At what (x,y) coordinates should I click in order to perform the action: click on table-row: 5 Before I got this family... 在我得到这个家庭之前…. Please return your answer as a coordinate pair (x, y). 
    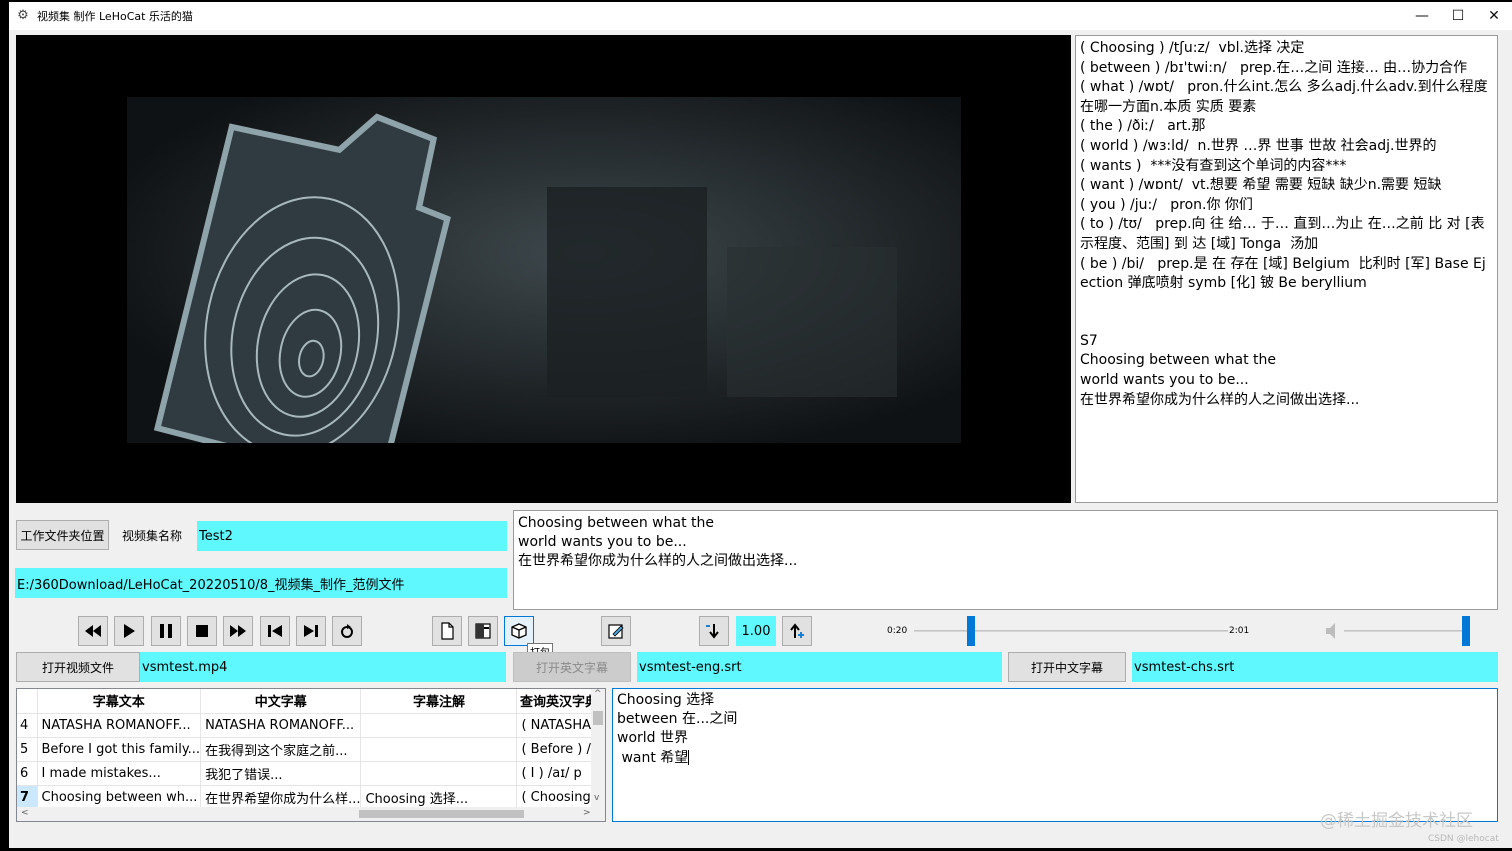
    Looking at the image, I should click on (309, 749).